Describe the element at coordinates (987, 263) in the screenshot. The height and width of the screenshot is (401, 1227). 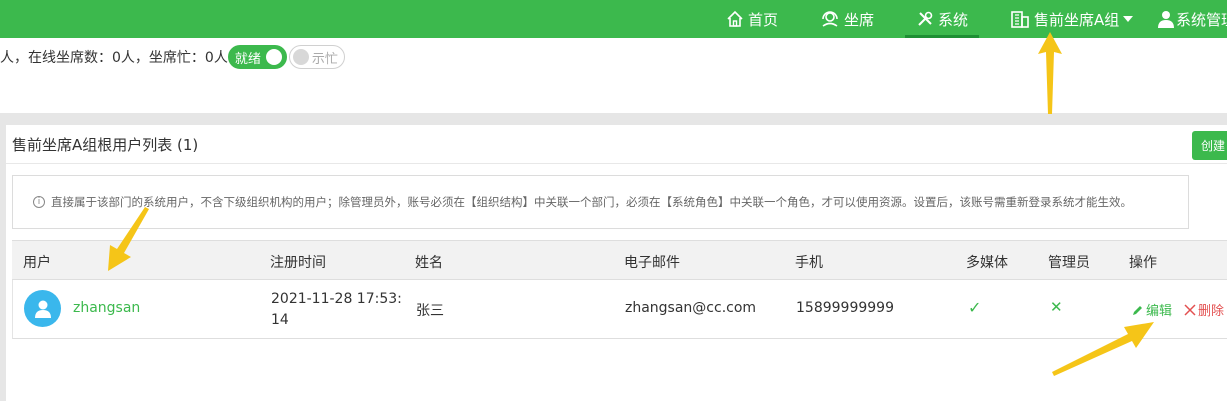
I see `column-header-multimedia: 多媒体` at that location.